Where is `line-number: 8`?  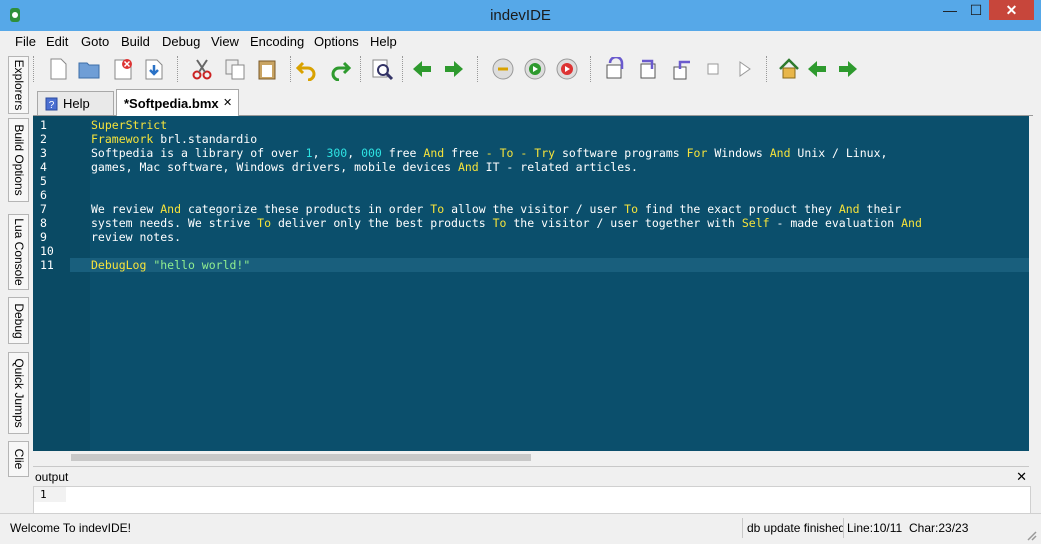
line-number: 8 is located at coordinates (43, 223).